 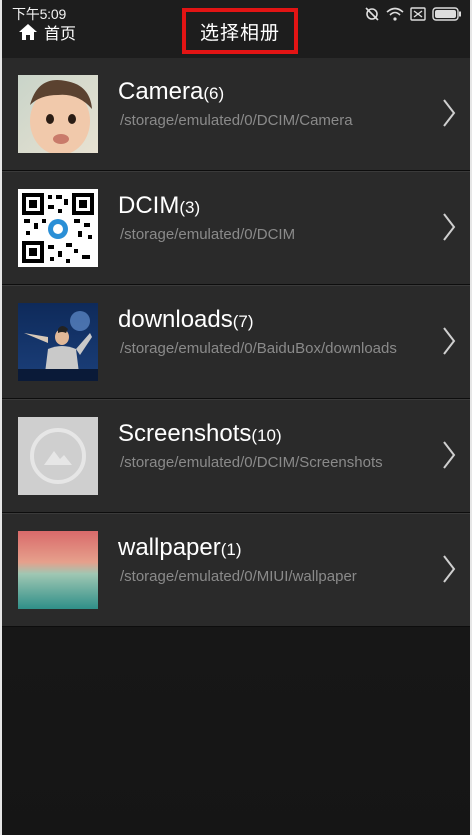 What do you see at coordinates (58, 570) in the screenshot?
I see `album-thumbnail-wallpaper` at bounding box center [58, 570].